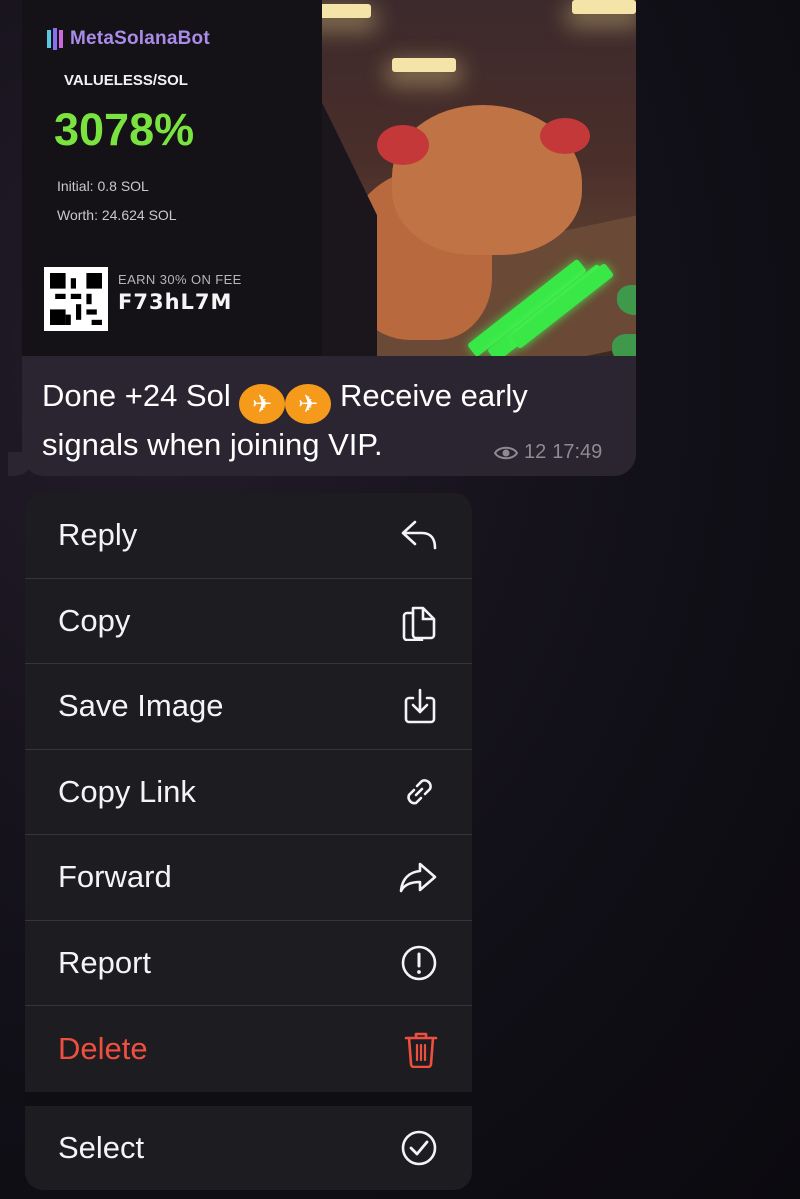 This screenshot has width=800, height=1199. What do you see at coordinates (548, 452) in the screenshot?
I see `message-meta: 12 17:49` at bounding box center [548, 452].